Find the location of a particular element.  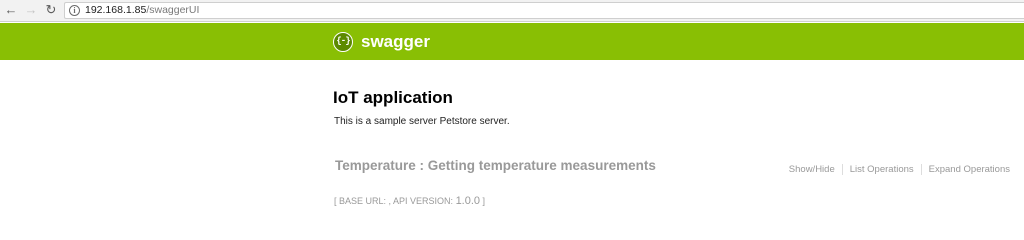

info-icon: i is located at coordinates (74, 10).